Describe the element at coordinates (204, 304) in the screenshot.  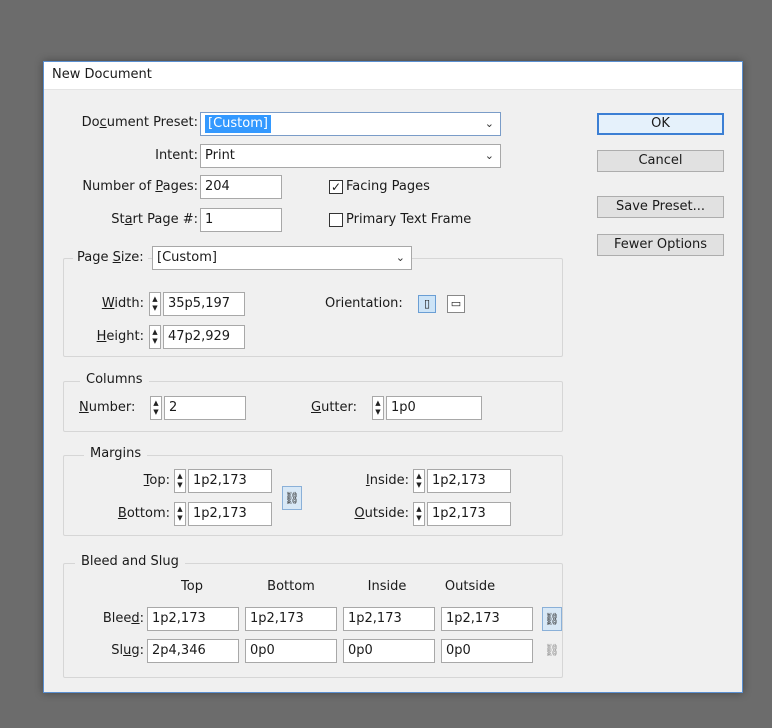
I see `width-input: 35p5,197` at that location.